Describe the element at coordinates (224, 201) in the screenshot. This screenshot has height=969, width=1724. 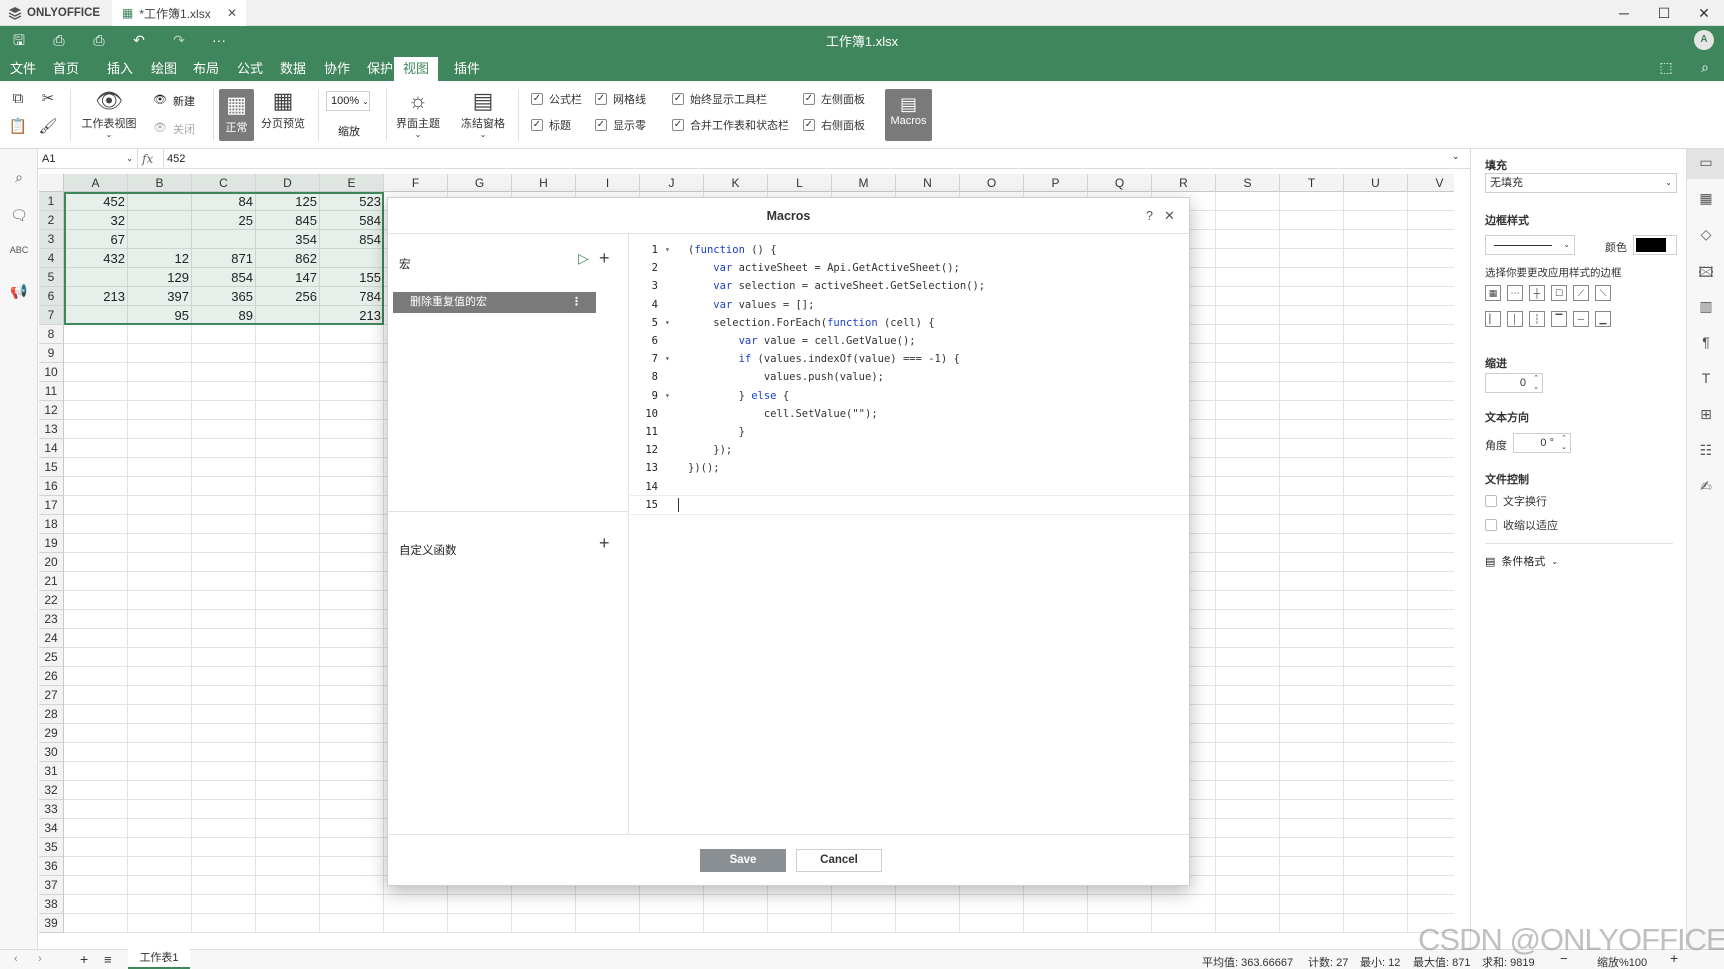
I see `cell: 84` at that location.